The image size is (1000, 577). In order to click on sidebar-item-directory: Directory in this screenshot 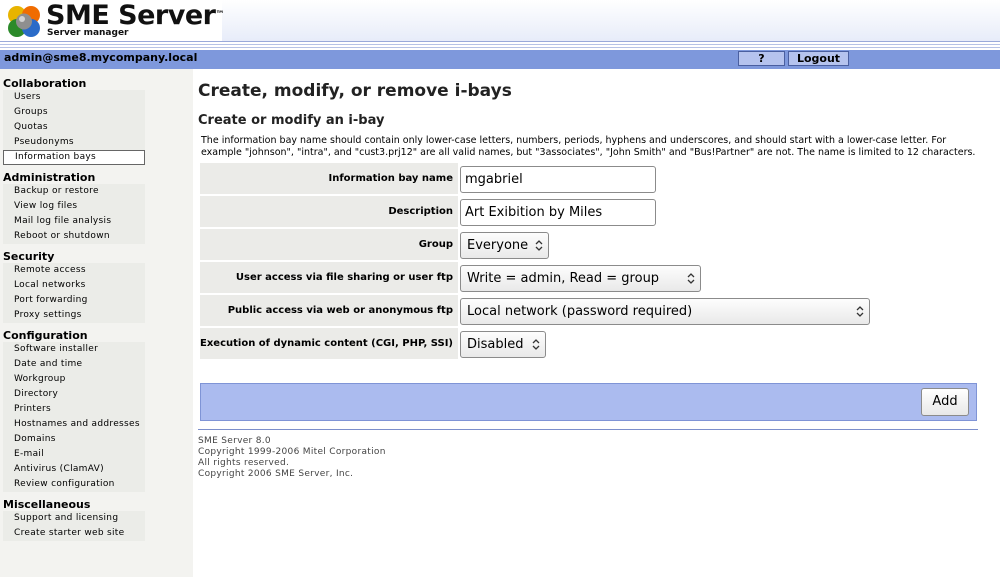, I will do `click(74, 394)`.